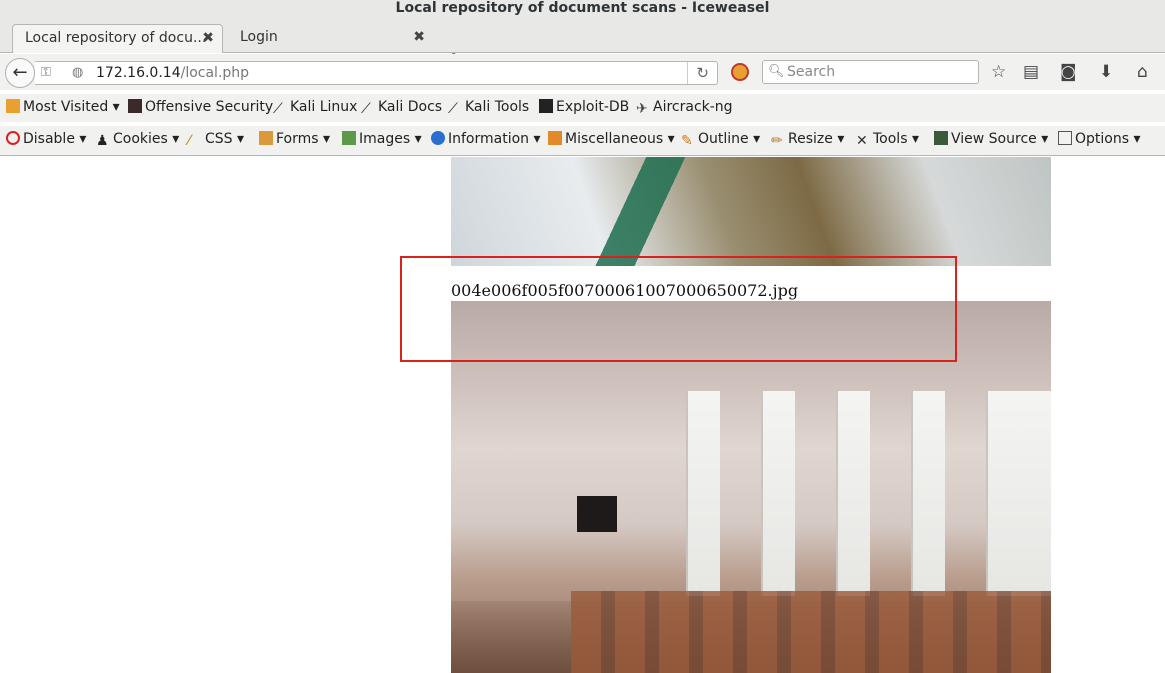  What do you see at coordinates (555, 138) in the screenshot?
I see `misc-icon` at bounding box center [555, 138].